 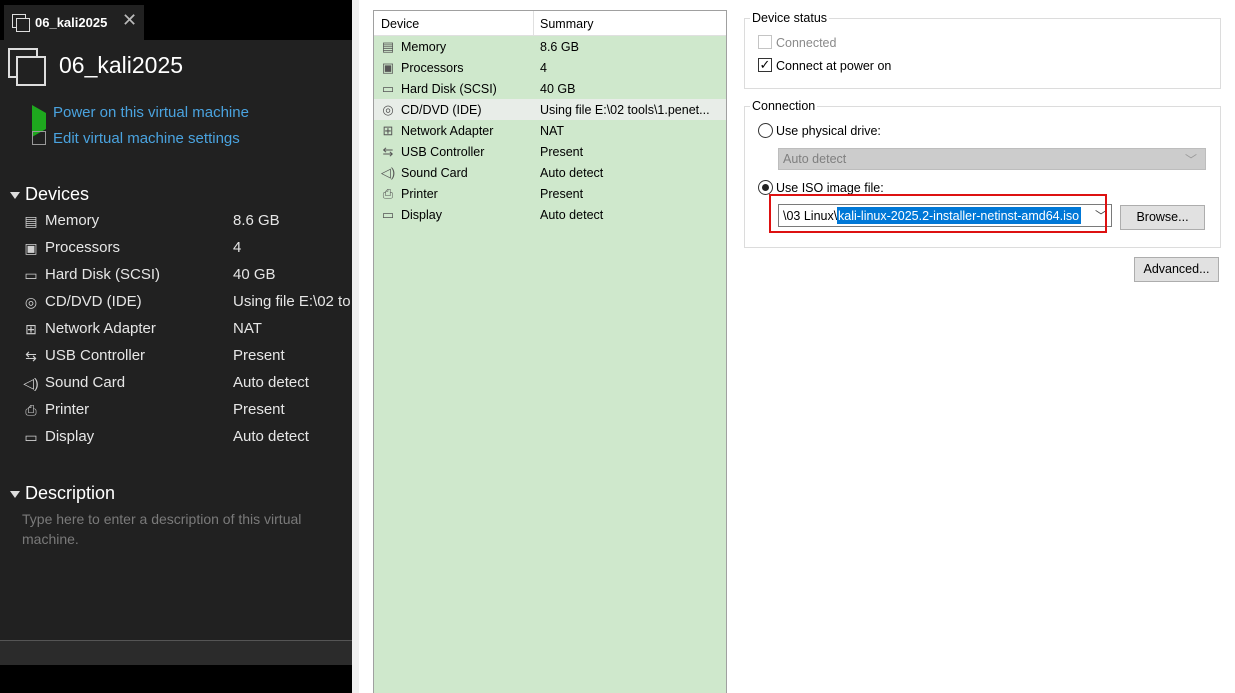 I want to click on device-value: Auto detect, so click(x=271, y=382).